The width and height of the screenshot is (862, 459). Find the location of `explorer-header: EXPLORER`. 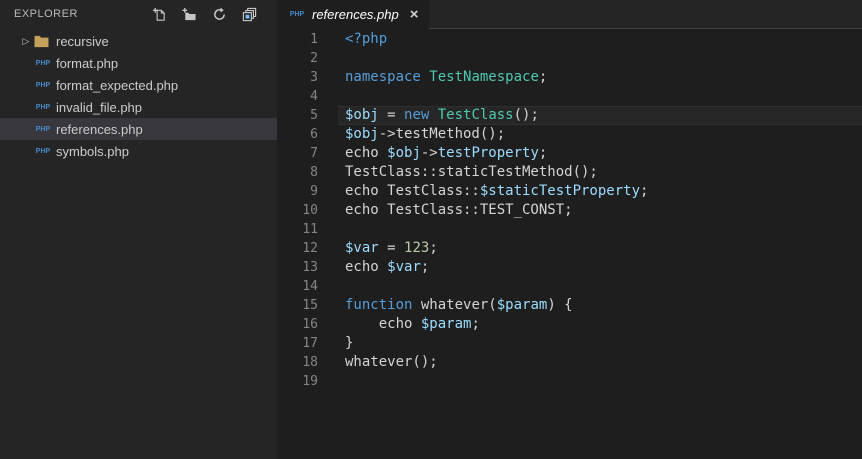

explorer-header: EXPLORER is located at coordinates (138, 14).